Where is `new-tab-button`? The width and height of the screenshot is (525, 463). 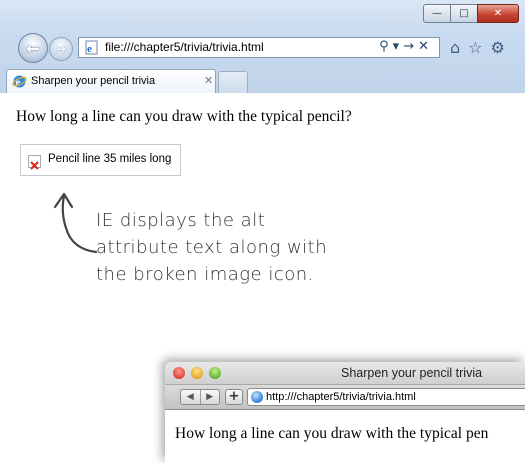
new-tab-button is located at coordinates (233, 82).